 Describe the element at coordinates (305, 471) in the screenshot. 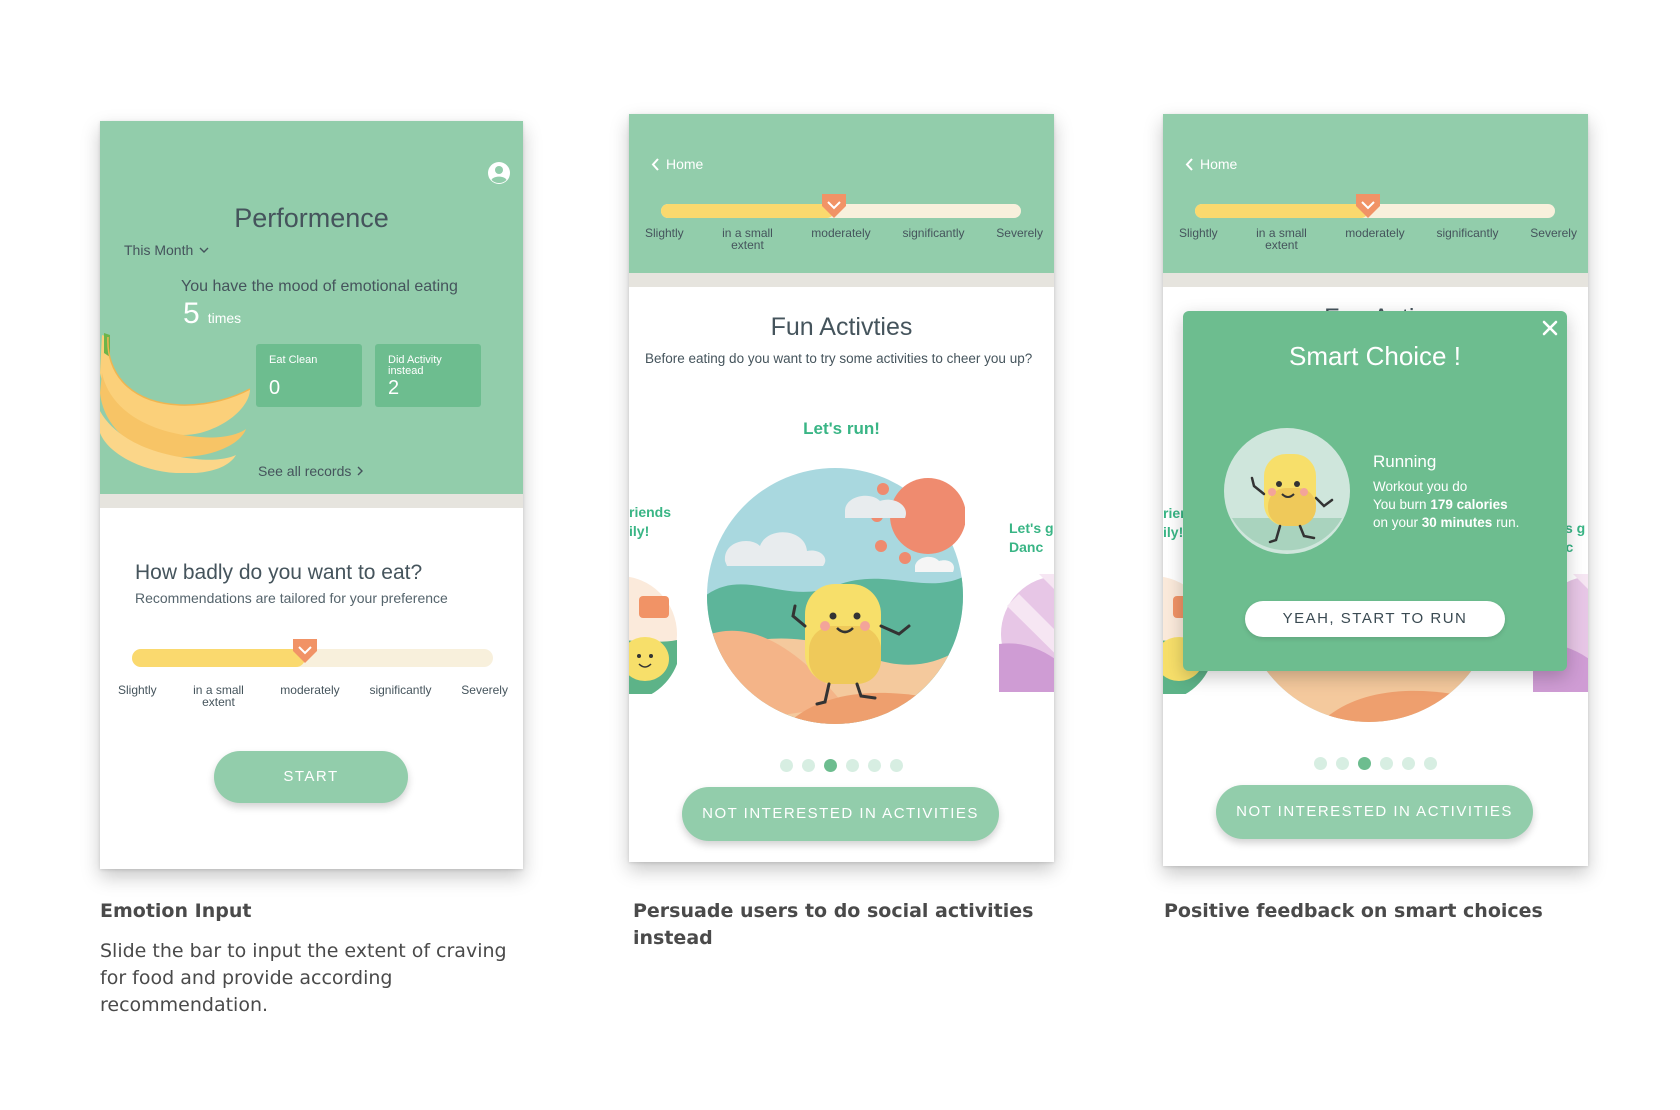

I see `see-all-label: See all records` at that location.